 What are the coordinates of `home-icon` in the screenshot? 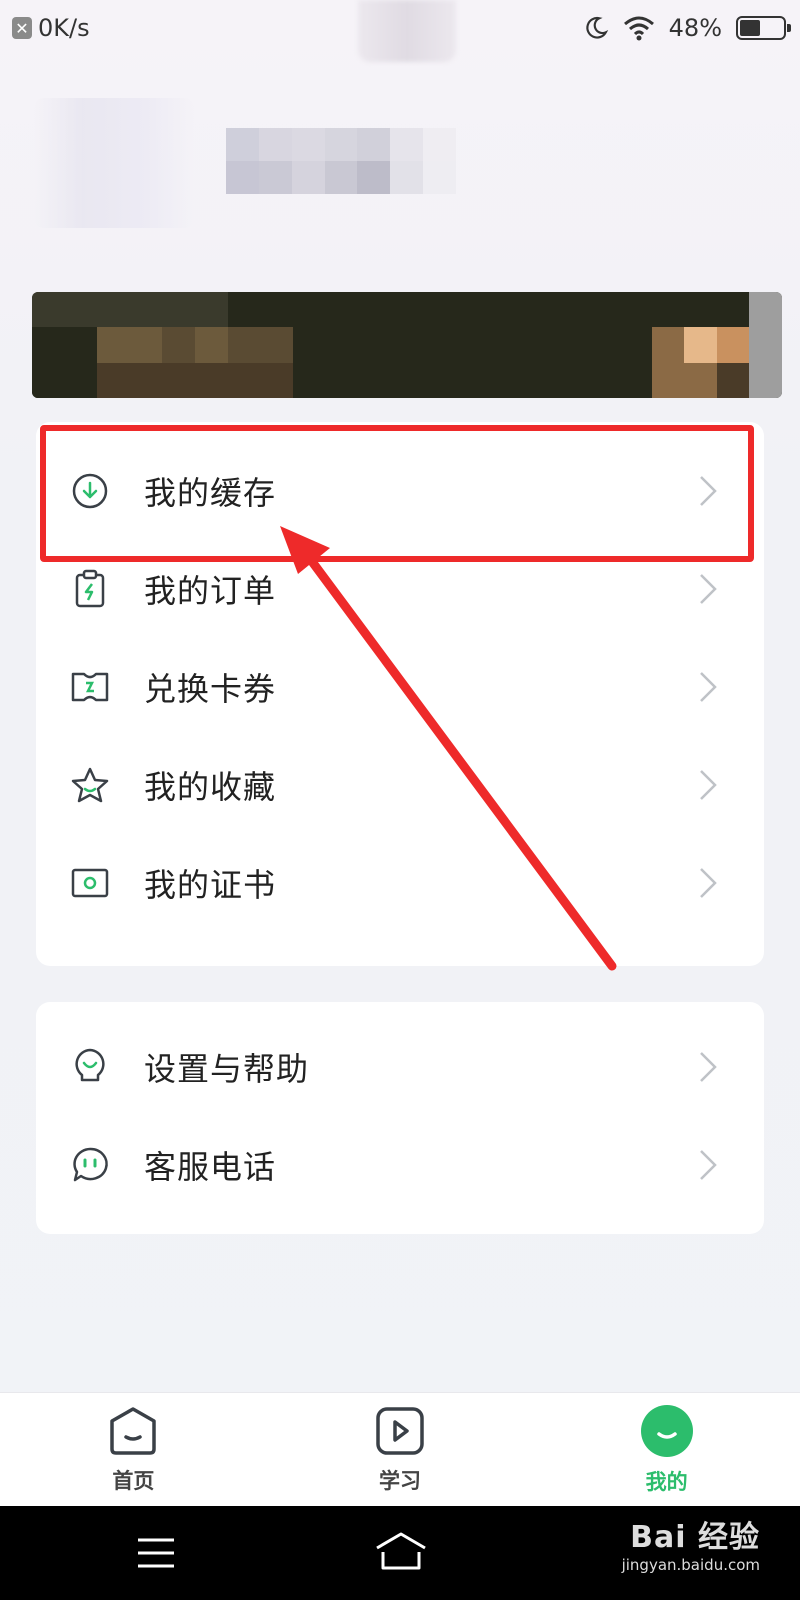 It's located at (133, 1430).